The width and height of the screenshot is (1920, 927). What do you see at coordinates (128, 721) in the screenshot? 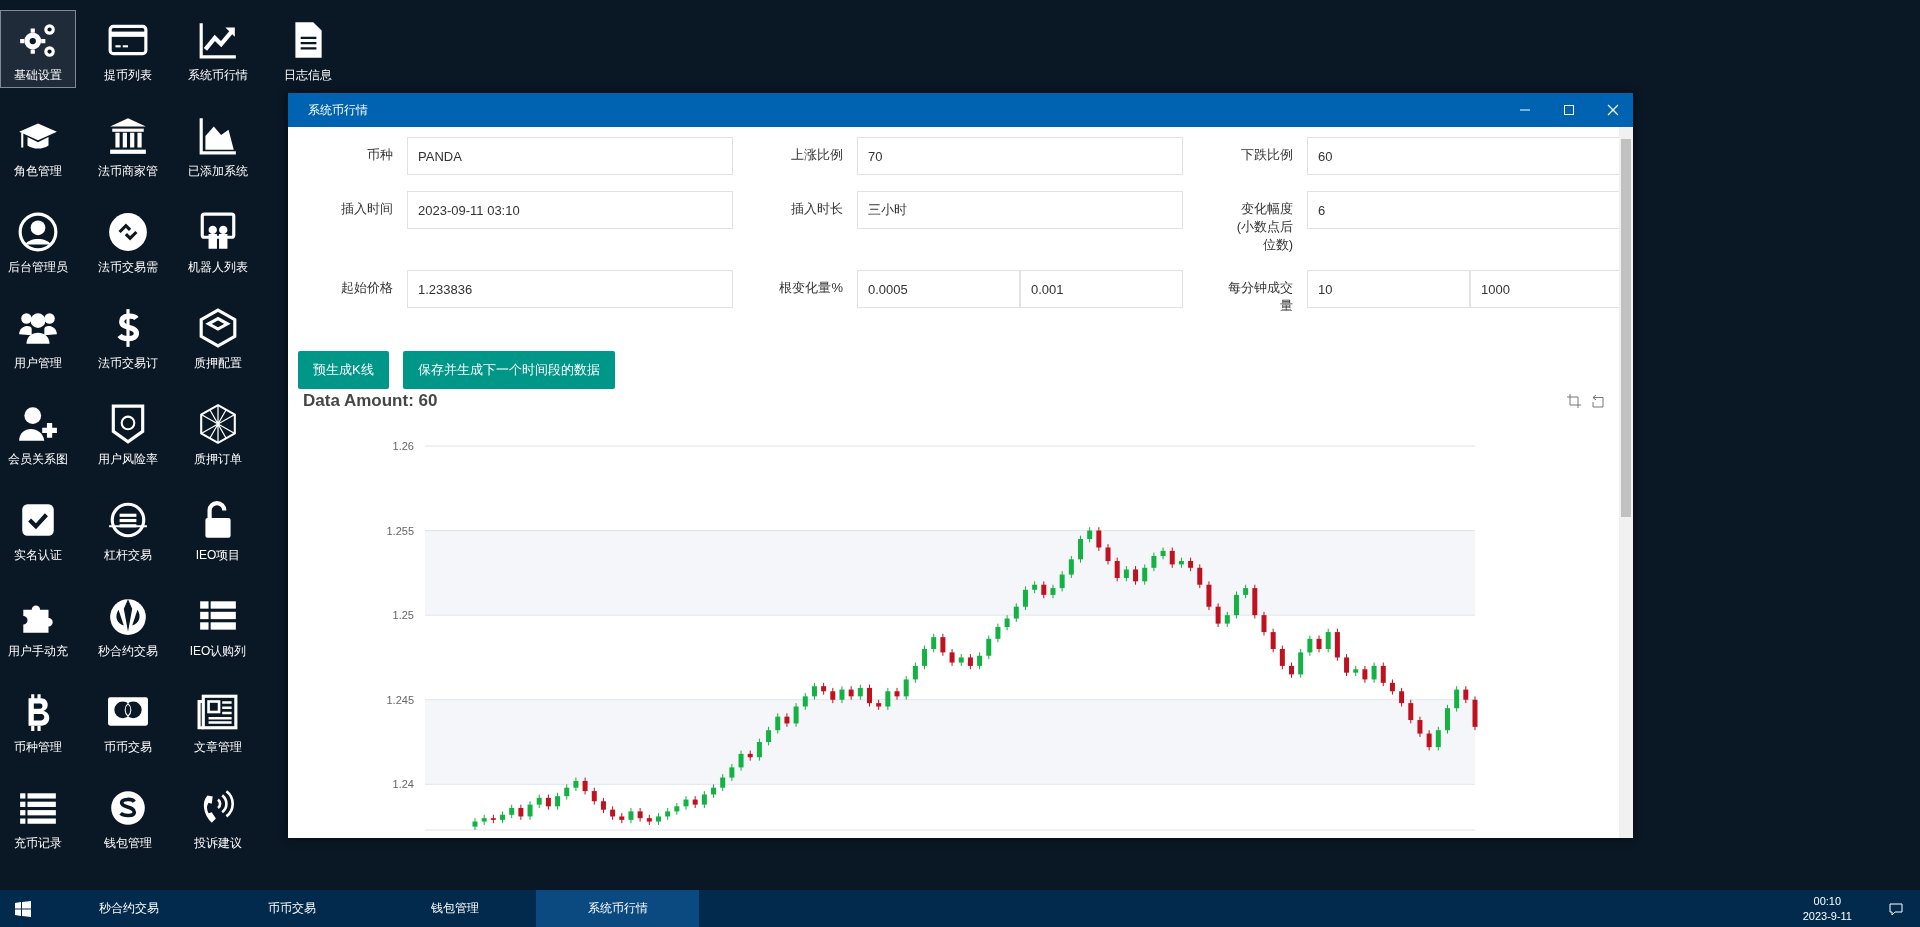
I see `desktop-shortcut: 币币交易` at bounding box center [128, 721].